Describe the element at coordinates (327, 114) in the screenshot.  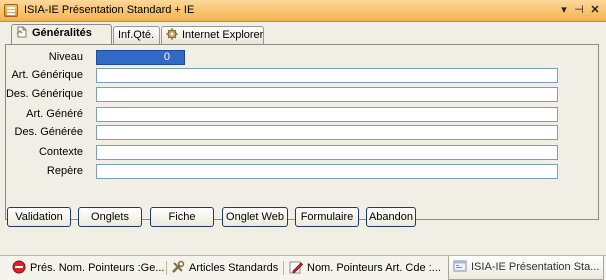
I see `art-genere-input` at that location.